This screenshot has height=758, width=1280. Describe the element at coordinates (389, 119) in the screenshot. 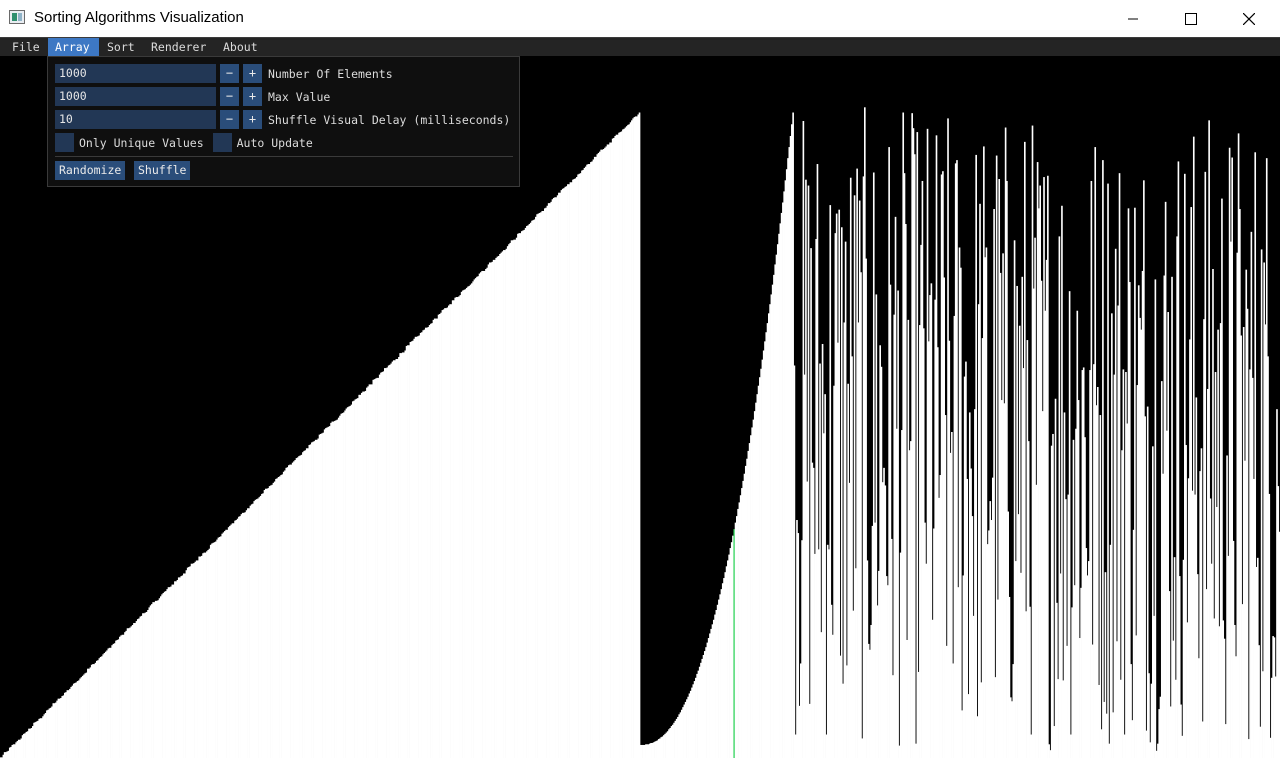

I see `shuffle-delay-label: Shuffle Visual Delay (milliseconds)` at that location.